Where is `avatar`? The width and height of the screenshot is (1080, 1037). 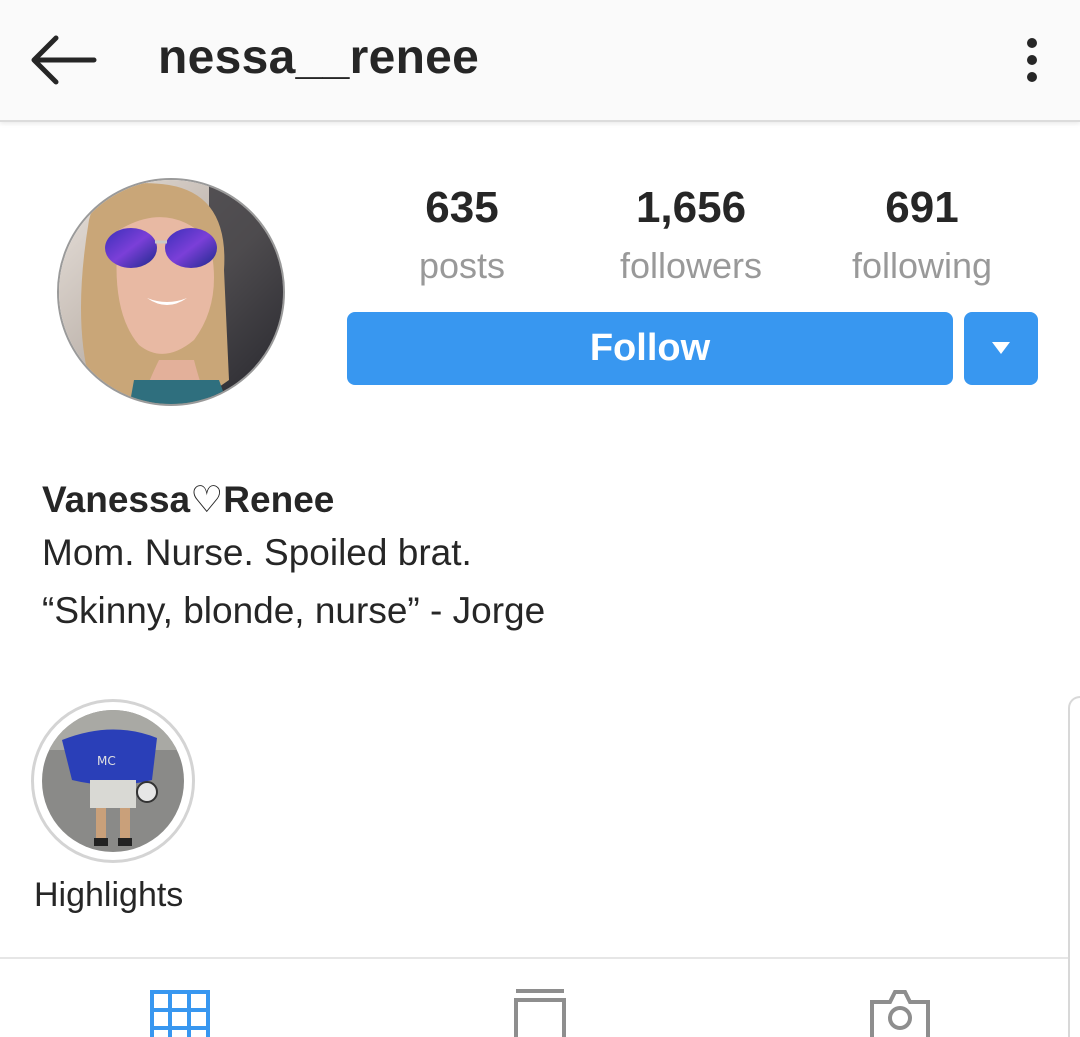 avatar is located at coordinates (171, 292).